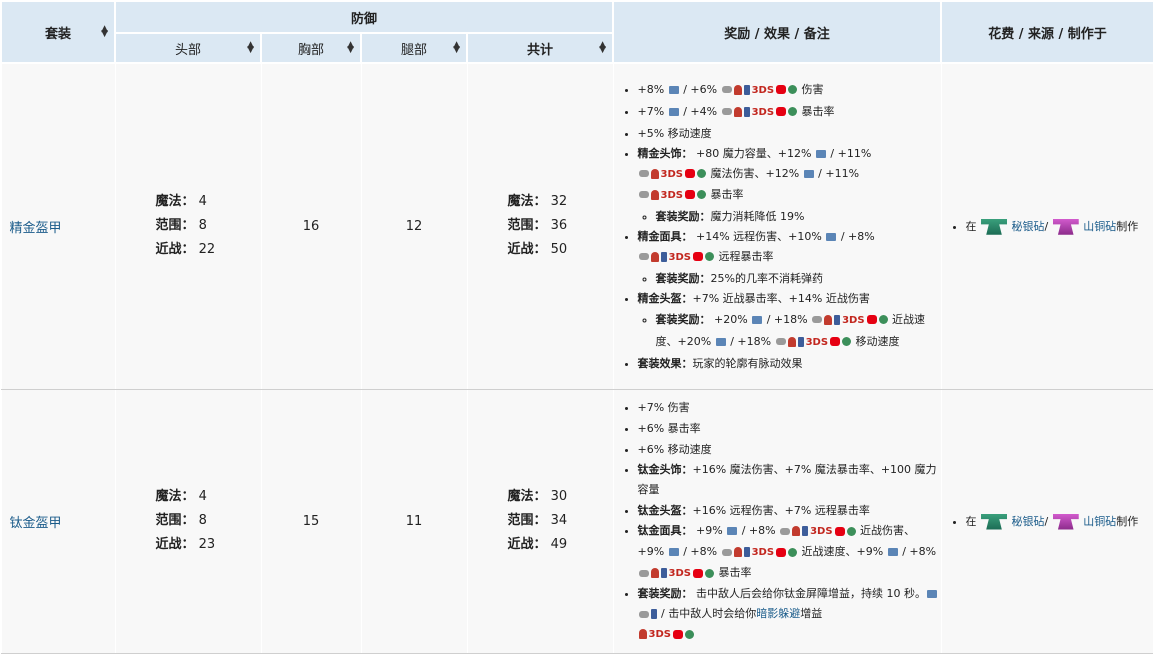 The width and height of the screenshot is (1153, 654). Describe the element at coordinates (540, 226) in the screenshot. I see `total-stats: 魔法： 32 范围： 36 近战： 50` at that location.